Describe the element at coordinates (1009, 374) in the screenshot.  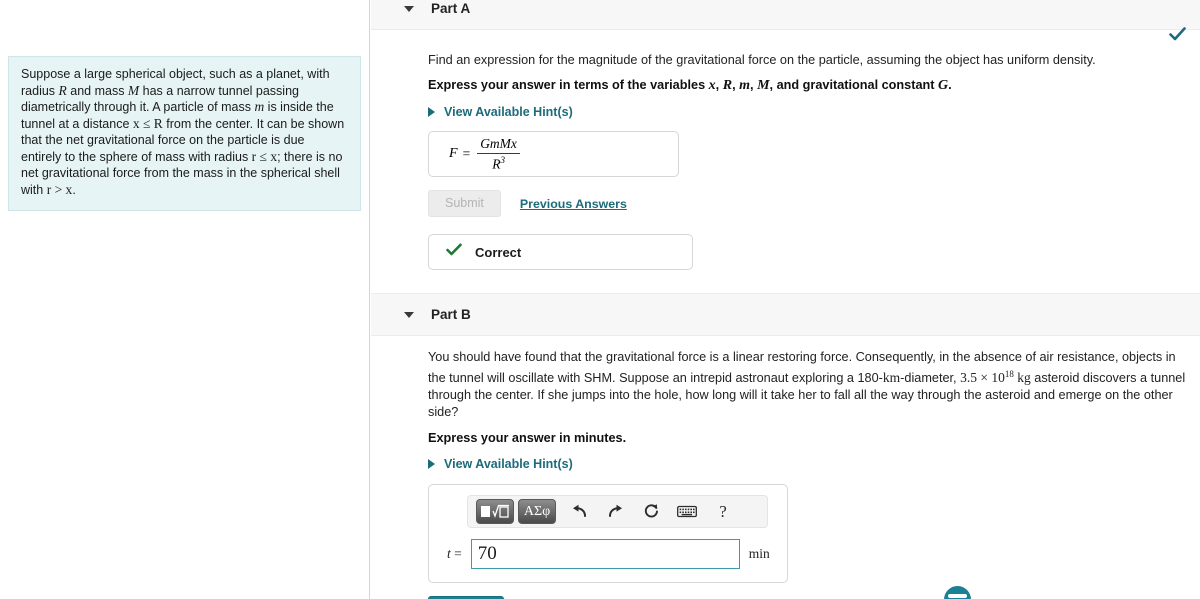
I see `mass-exponent: 18` at that location.